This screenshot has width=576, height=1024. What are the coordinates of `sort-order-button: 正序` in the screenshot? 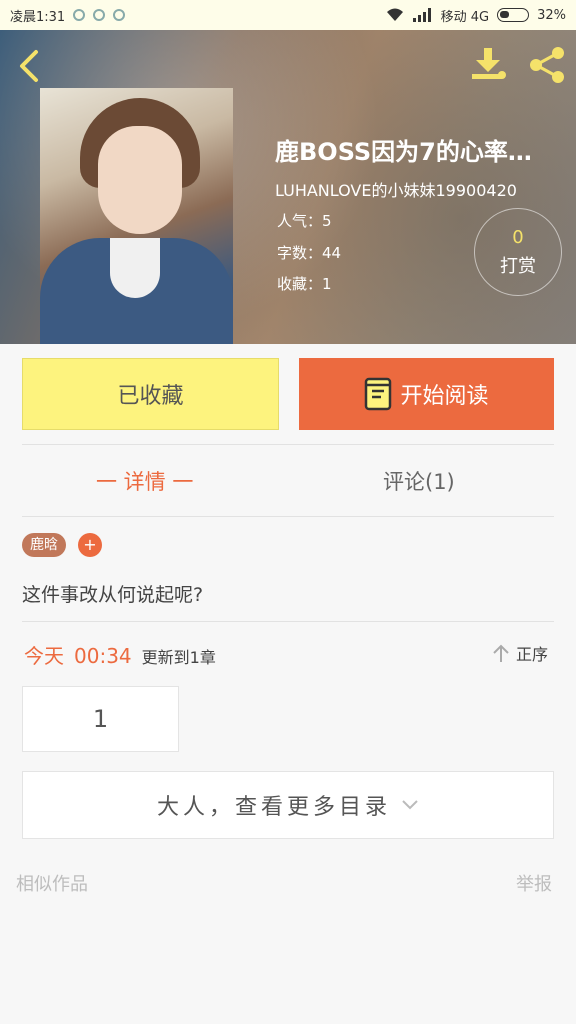 It's located at (520, 653).